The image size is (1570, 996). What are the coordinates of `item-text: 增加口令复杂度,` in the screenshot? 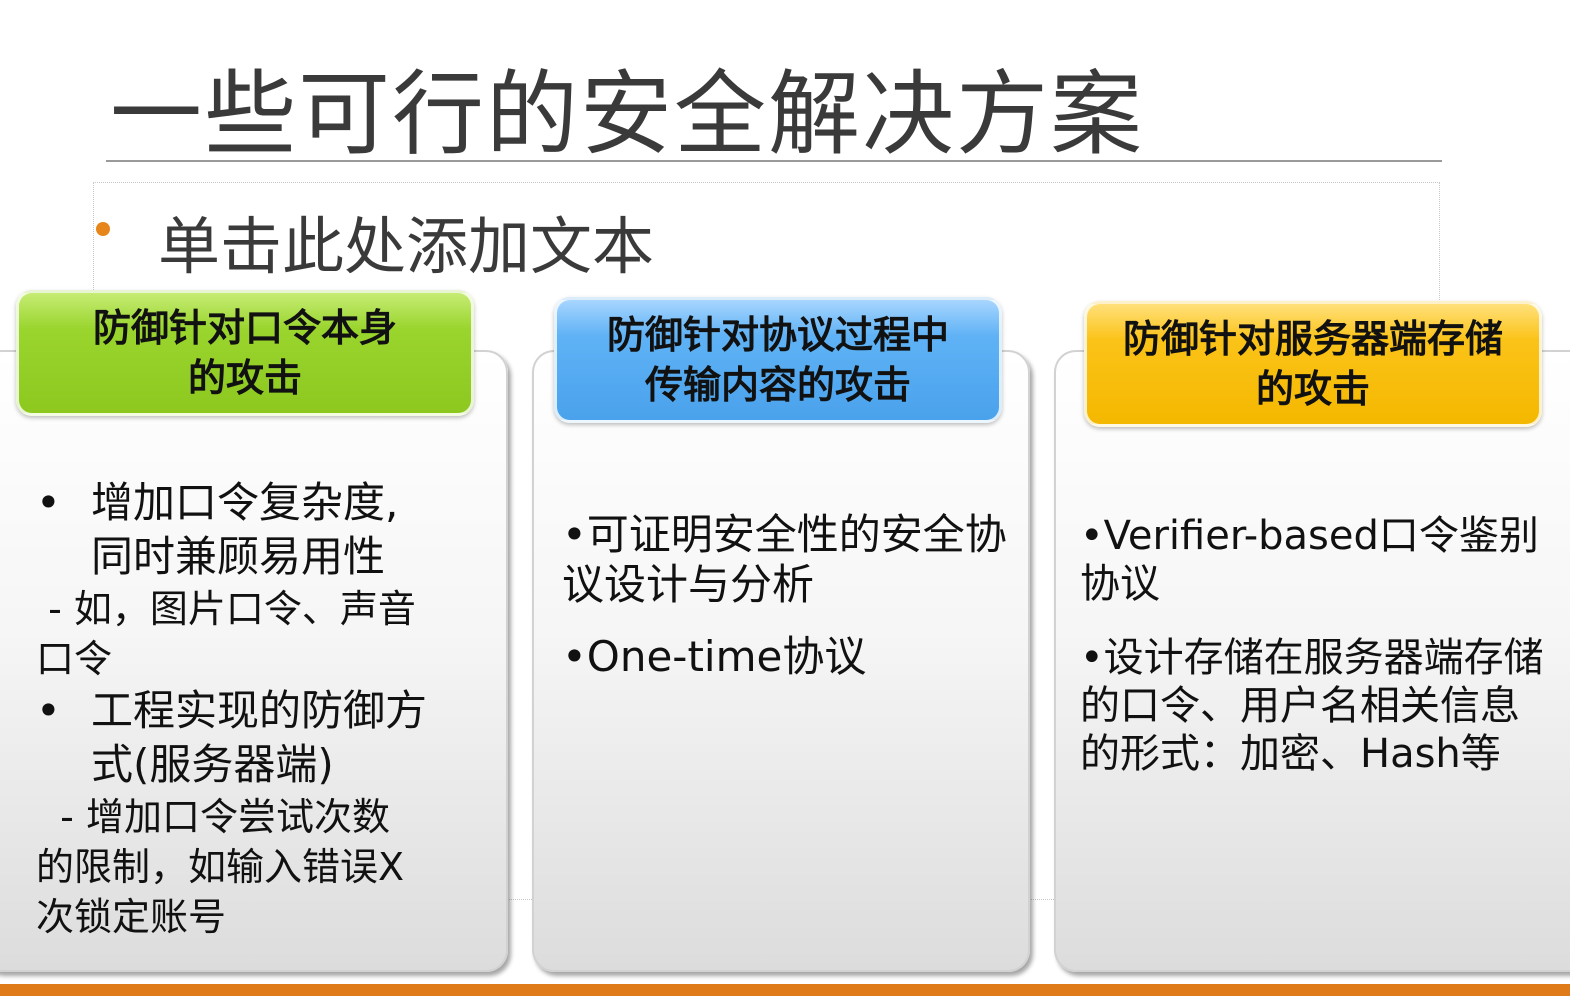 It's located at (245, 502).